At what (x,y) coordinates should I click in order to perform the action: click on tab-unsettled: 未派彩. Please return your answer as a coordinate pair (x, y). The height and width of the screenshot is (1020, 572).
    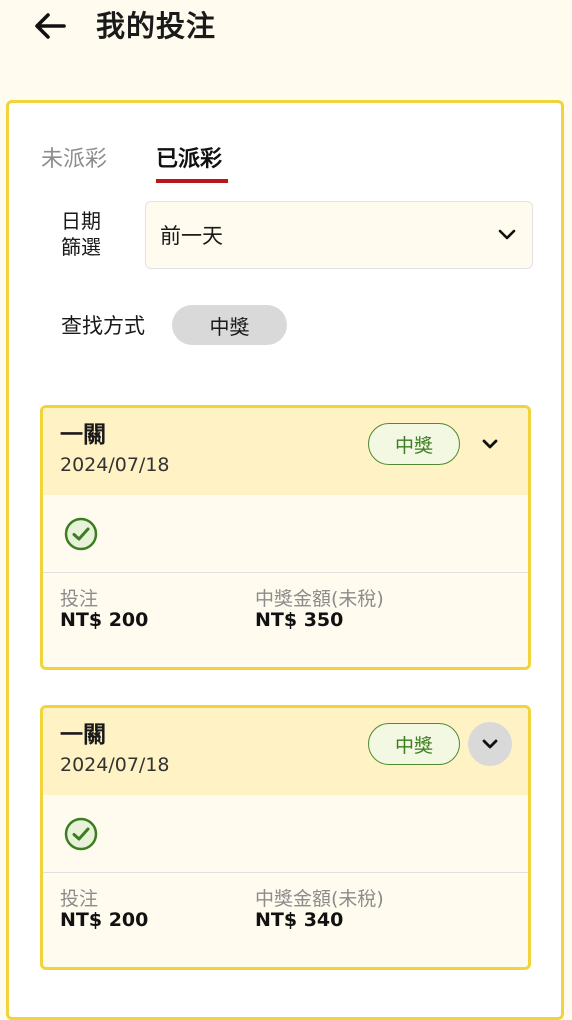
    Looking at the image, I should click on (74, 157).